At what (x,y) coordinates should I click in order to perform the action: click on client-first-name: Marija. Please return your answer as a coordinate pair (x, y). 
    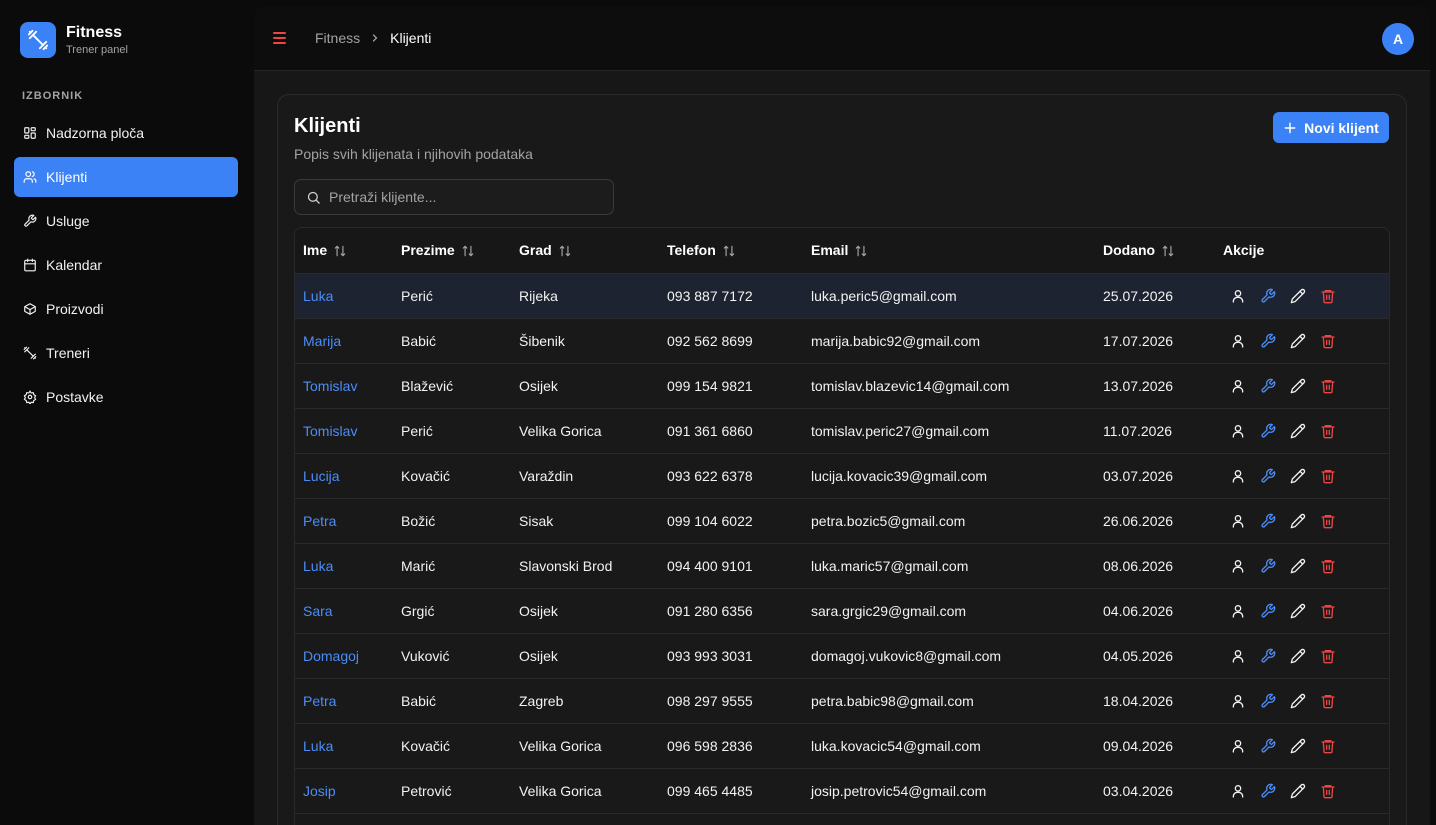
    Looking at the image, I should click on (344, 340).